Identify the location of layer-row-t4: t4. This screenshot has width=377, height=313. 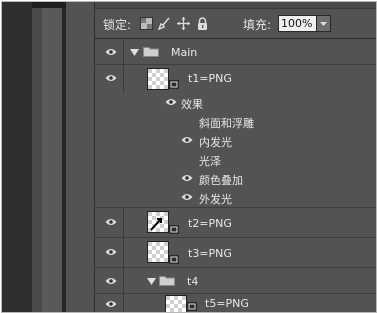
(235, 281).